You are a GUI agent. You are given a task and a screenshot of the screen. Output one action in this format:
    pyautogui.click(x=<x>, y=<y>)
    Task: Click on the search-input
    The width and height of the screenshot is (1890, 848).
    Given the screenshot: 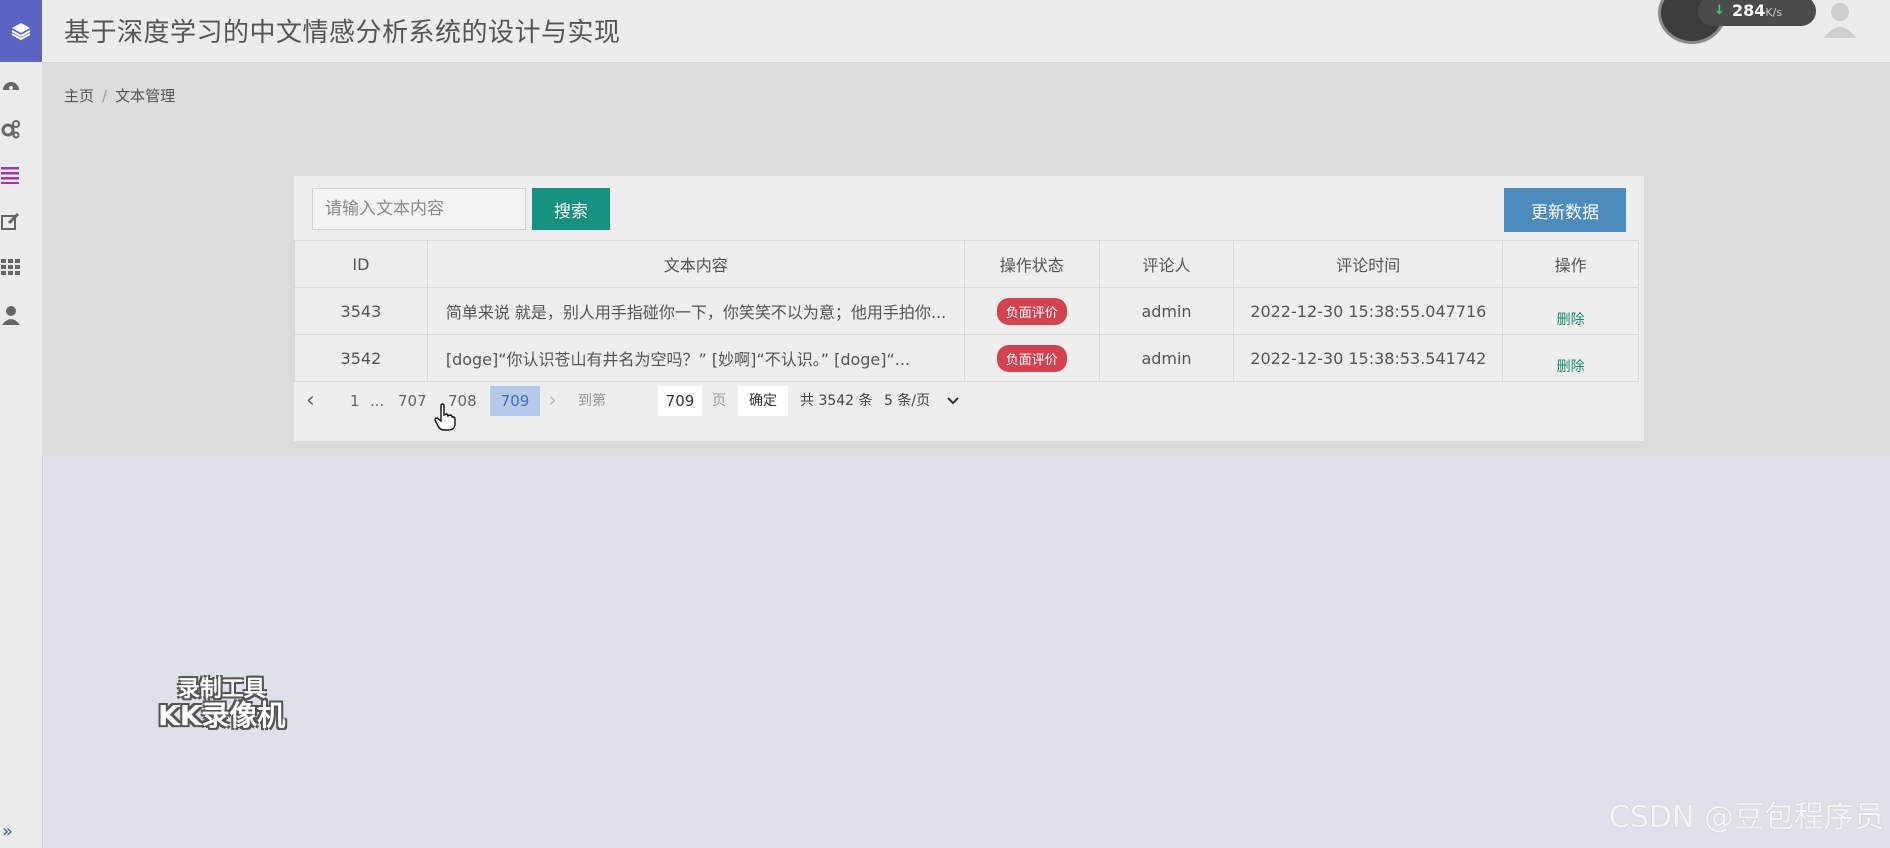 What is the action you would take?
    pyautogui.click(x=419, y=209)
    